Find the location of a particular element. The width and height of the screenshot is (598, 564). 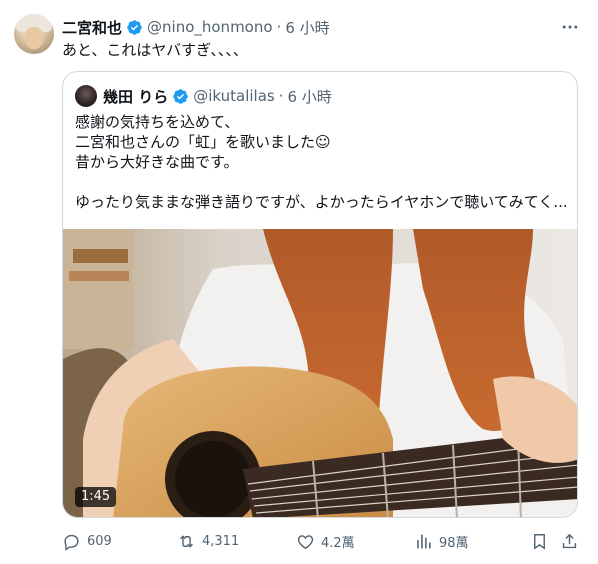

like-button: 4.2萬 is located at coordinates (325, 541).